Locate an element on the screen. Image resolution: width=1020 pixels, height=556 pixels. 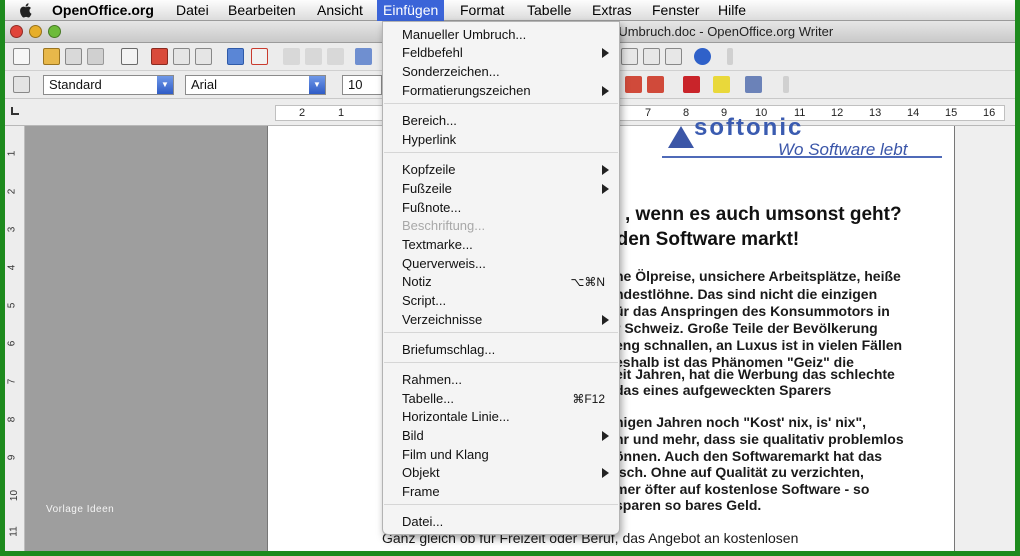
menu-item-formatierungszeichen: Formatierungszeichen is located at coordinates (501, 91).